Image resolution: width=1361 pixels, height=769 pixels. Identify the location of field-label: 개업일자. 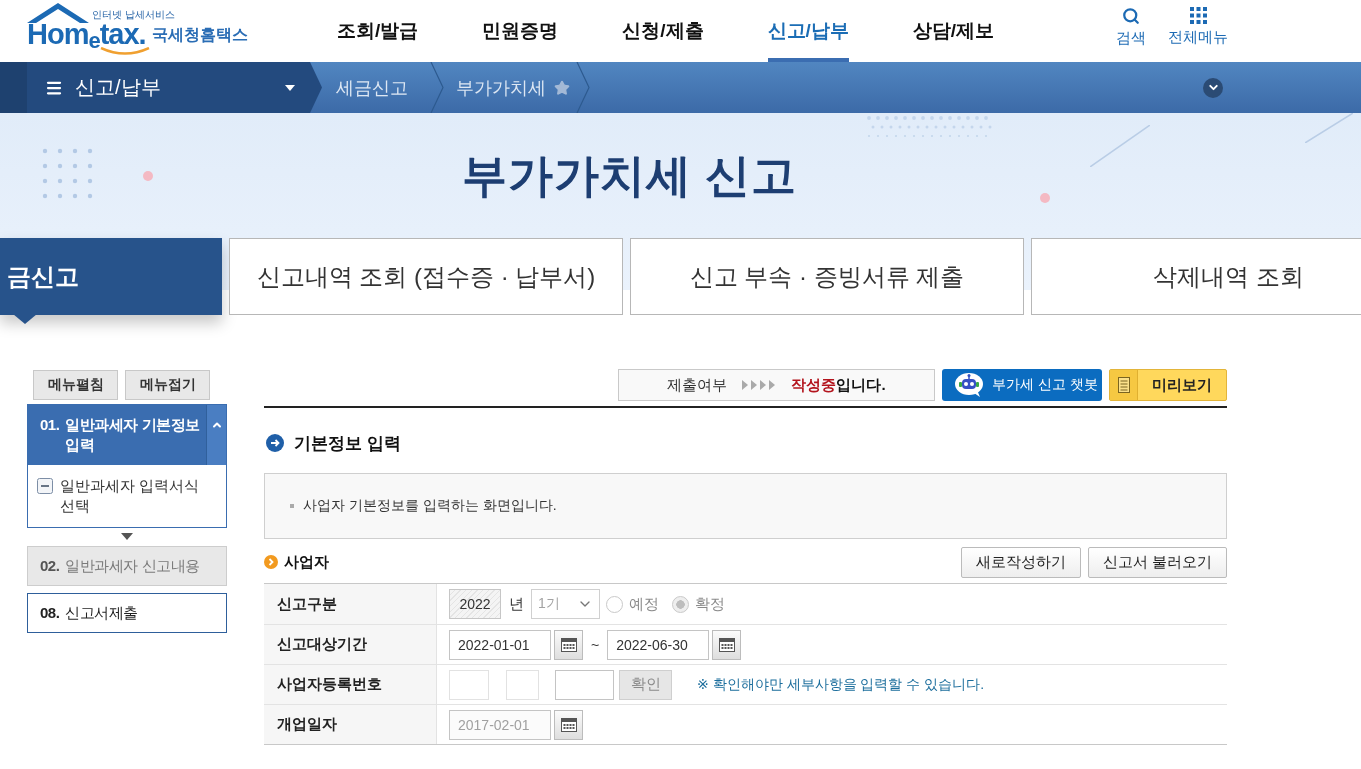
(350, 724).